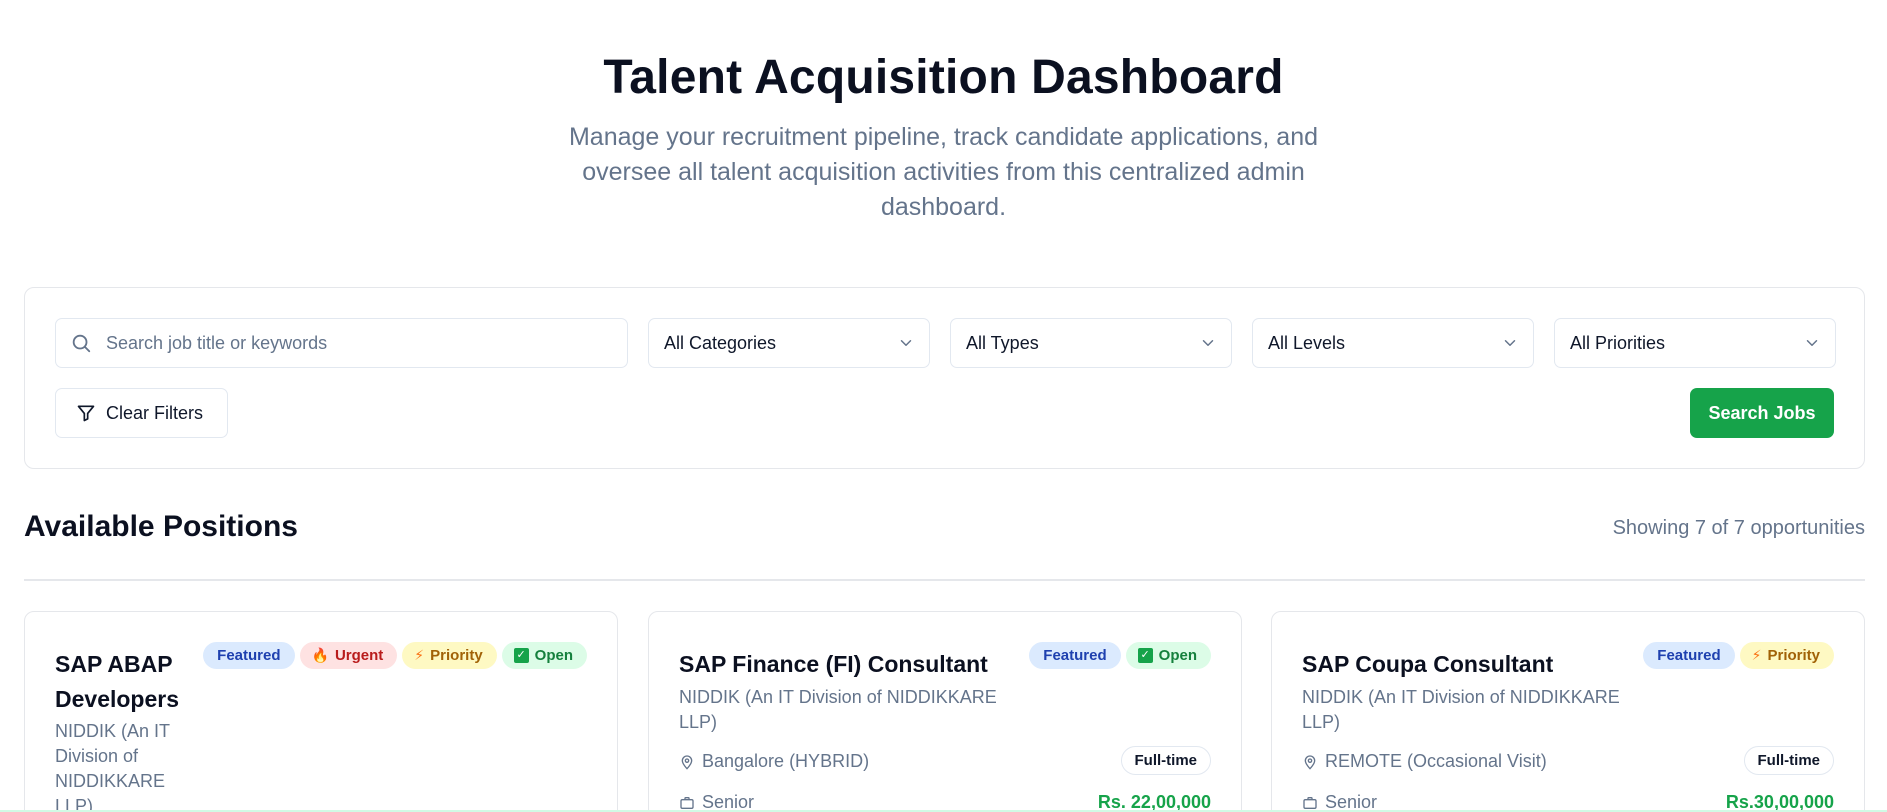 The height and width of the screenshot is (812, 1887). I want to click on job-location: REMOTE (Occasional Visit), so click(1424, 761).